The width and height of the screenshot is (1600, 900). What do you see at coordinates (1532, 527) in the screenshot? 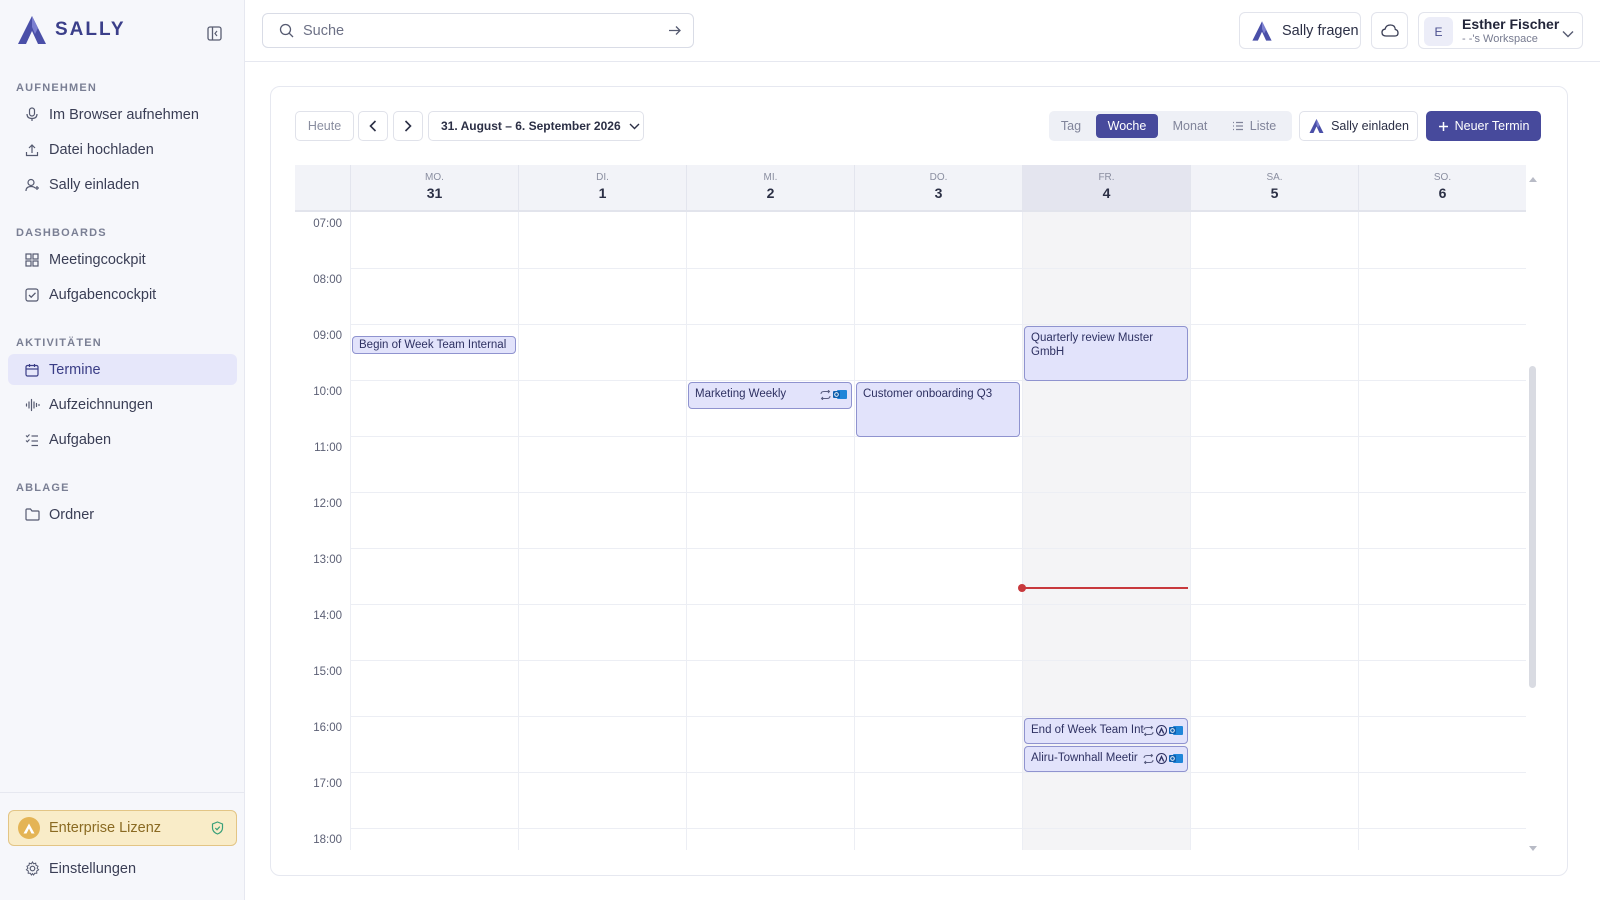
I see `calendar-scrollbar` at bounding box center [1532, 527].